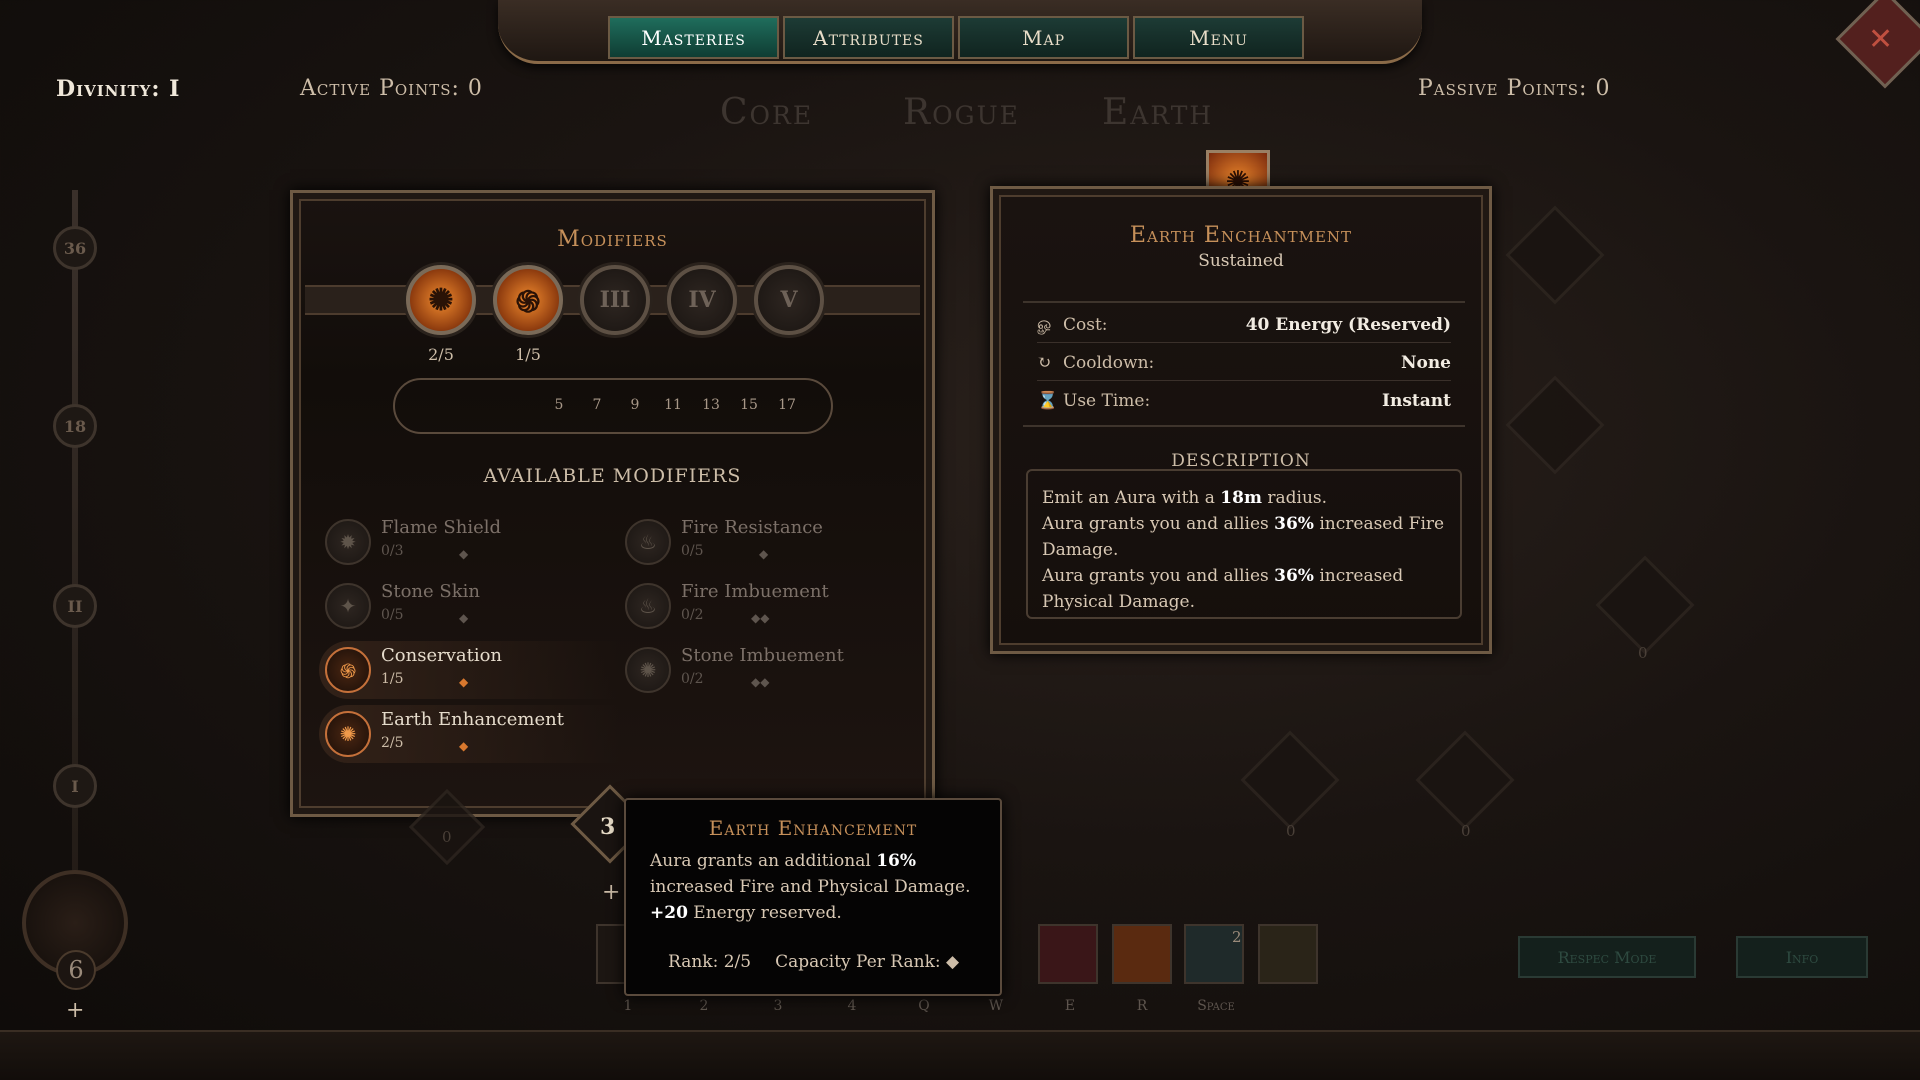 The width and height of the screenshot is (1920, 1080). What do you see at coordinates (1043, 37) in the screenshot?
I see `tab-map: Map` at bounding box center [1043, 37].